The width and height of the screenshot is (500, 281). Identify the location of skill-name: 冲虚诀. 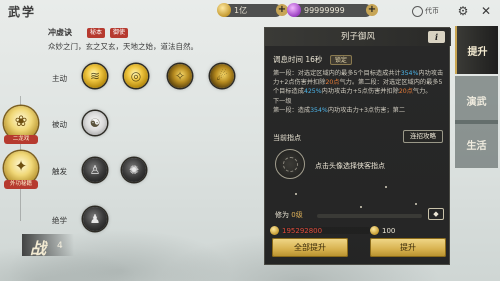
(60, 32).